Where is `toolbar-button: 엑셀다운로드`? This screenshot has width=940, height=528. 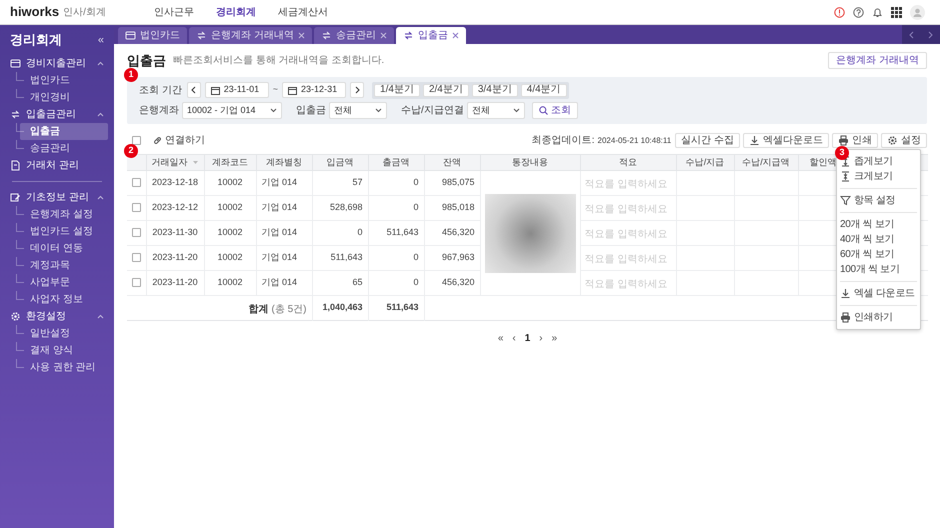 toolbar-button: 엑셀다운로드 is located at coordinates (786, 140).